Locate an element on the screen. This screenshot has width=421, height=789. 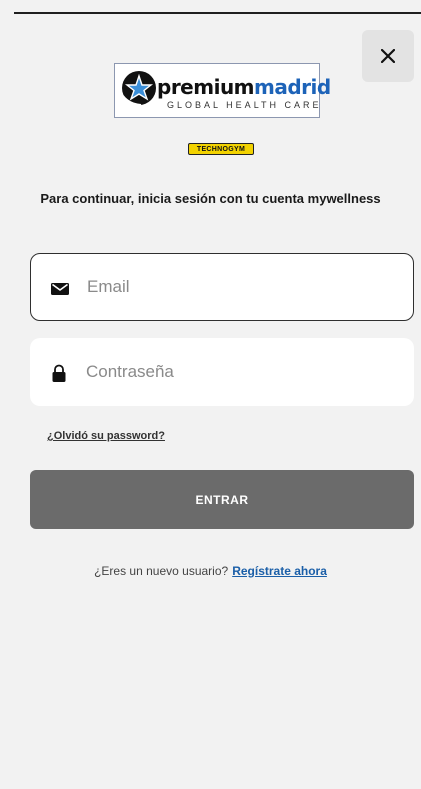
logo-wordmark: premiummadrid is located at coordinates (244, 87).